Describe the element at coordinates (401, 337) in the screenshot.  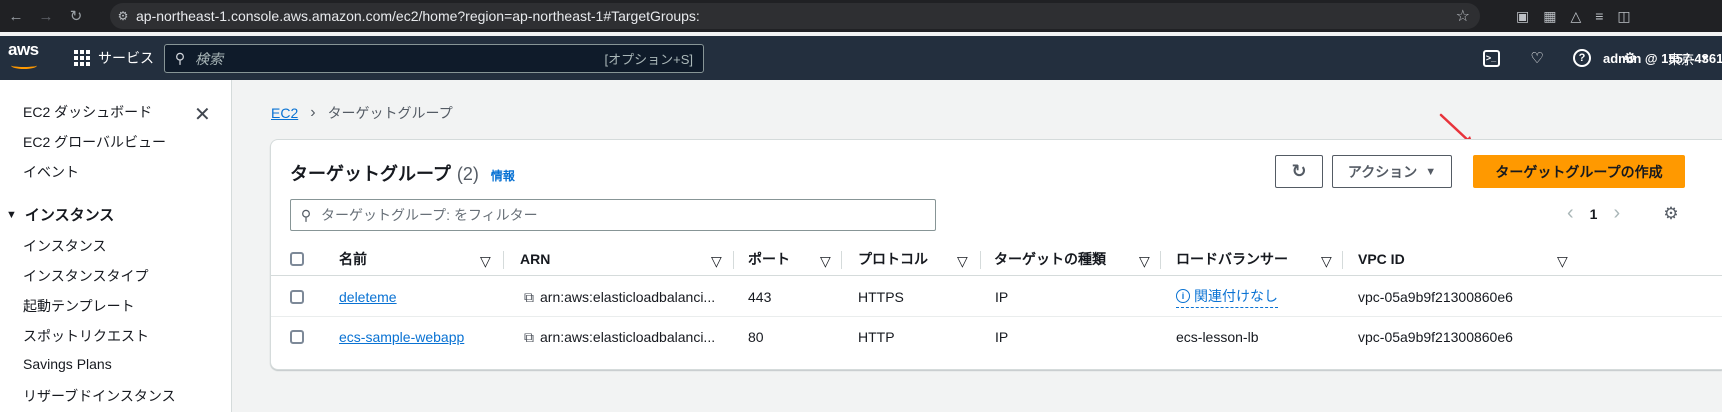
I see `target-group-name-link: ecs-sample-webapp` at that location.